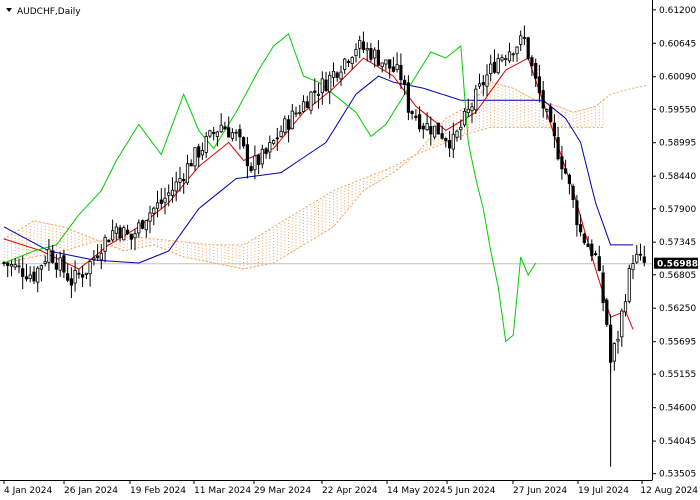 The image size is (700, 500). Describe the element at coordinates (677, 375) in the screenshot. I see `y-tick-label: 0.55155` at that location.